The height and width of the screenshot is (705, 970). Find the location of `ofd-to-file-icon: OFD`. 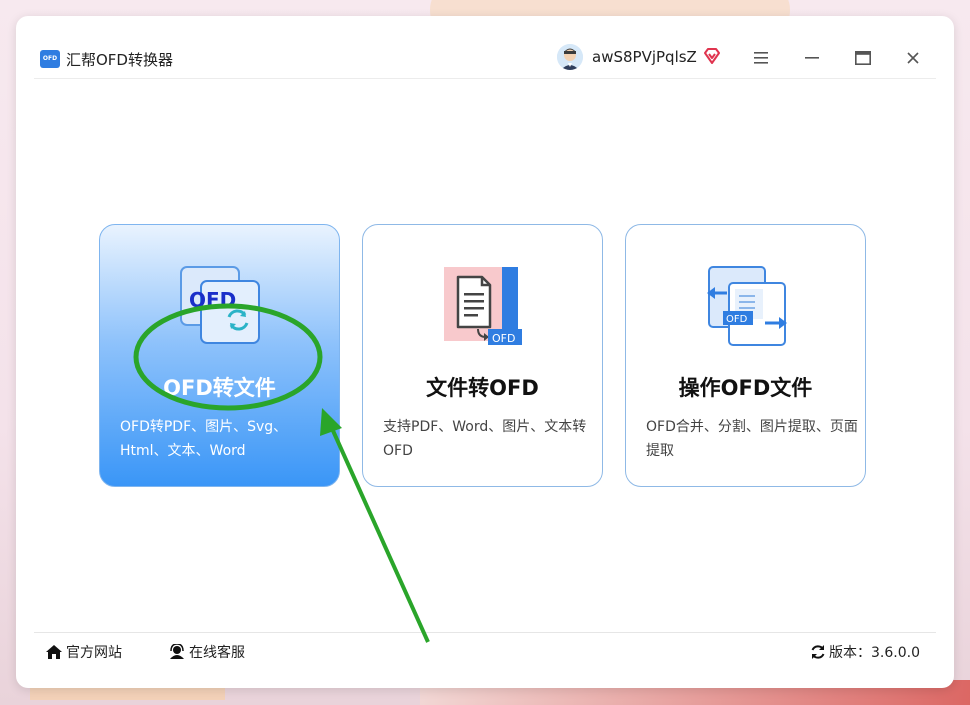

ofd-to-file-icon: OFD is located at coordinates (221, 307).